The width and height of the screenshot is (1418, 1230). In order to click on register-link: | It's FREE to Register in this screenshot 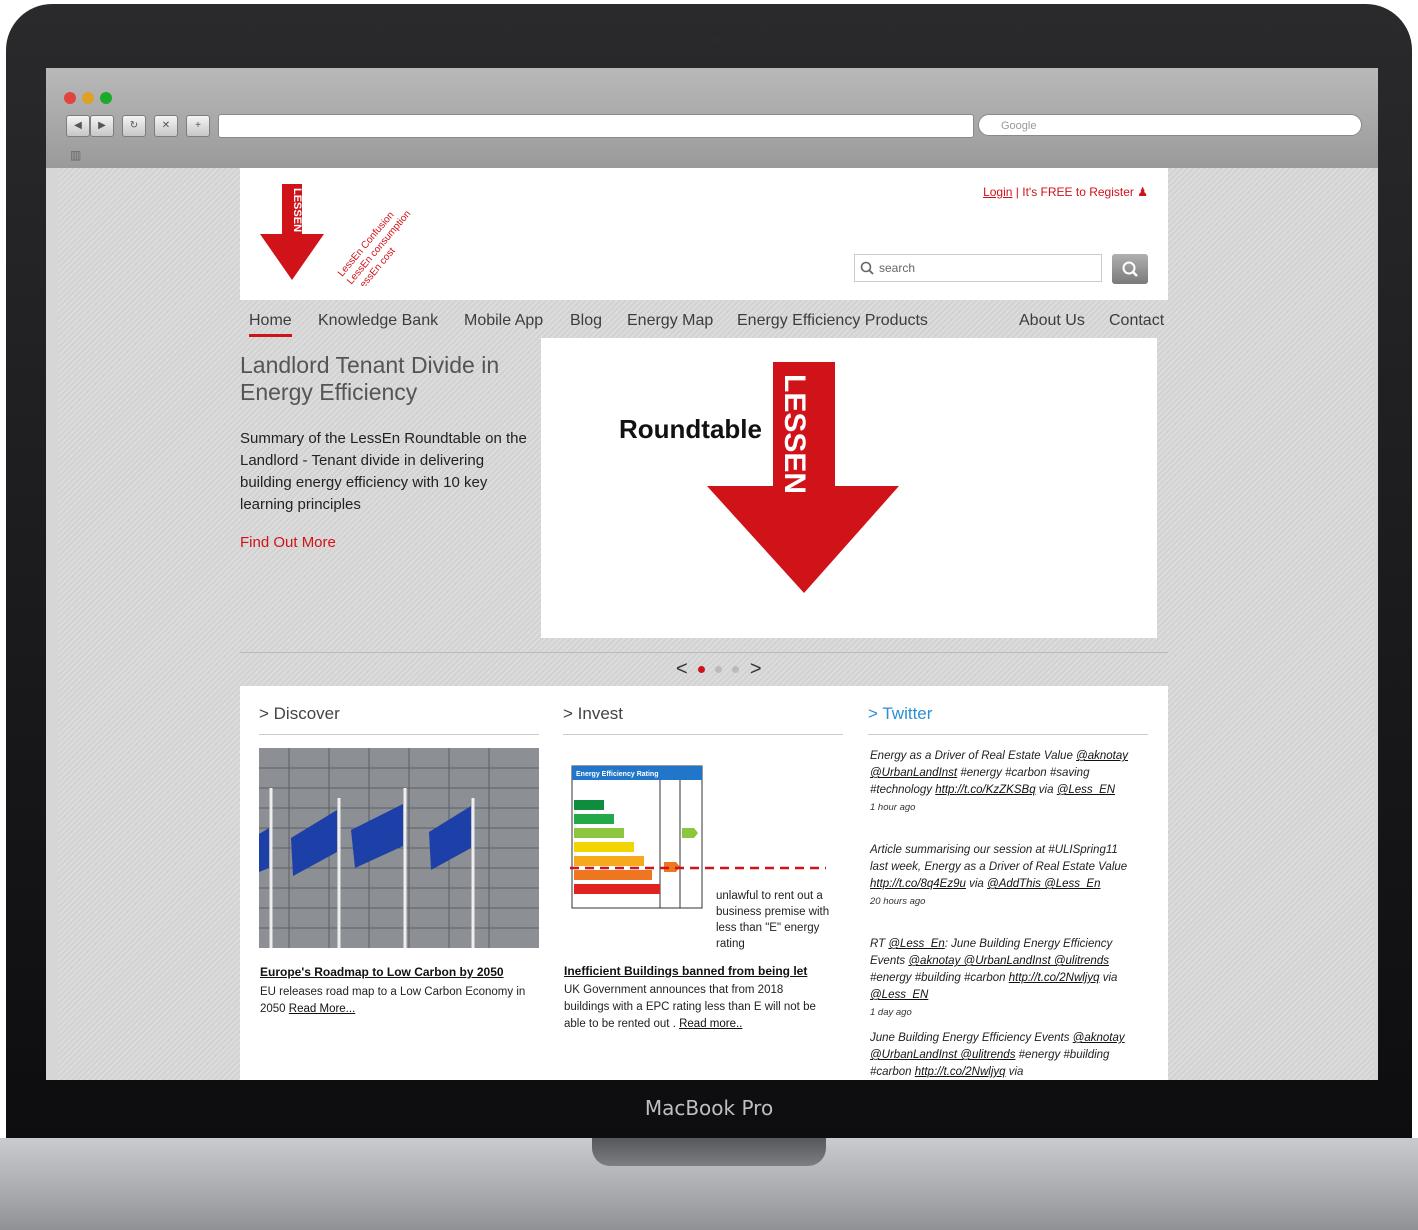, I will do `click(1075, 192)`.